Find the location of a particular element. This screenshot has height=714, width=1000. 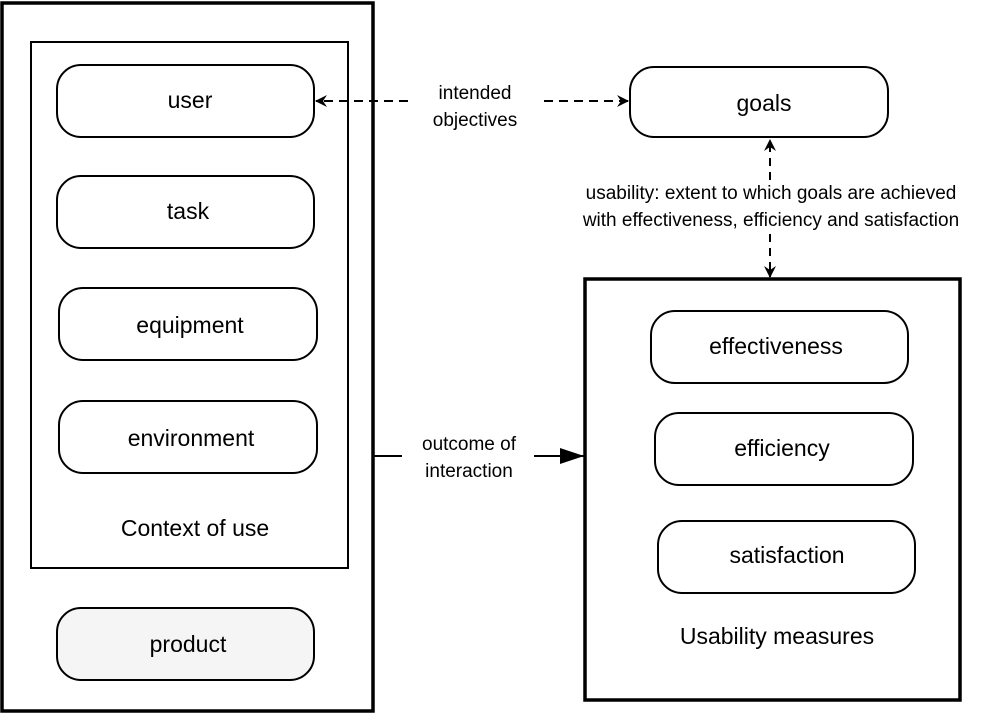

user-label: user is located at coordinates (190, 100).